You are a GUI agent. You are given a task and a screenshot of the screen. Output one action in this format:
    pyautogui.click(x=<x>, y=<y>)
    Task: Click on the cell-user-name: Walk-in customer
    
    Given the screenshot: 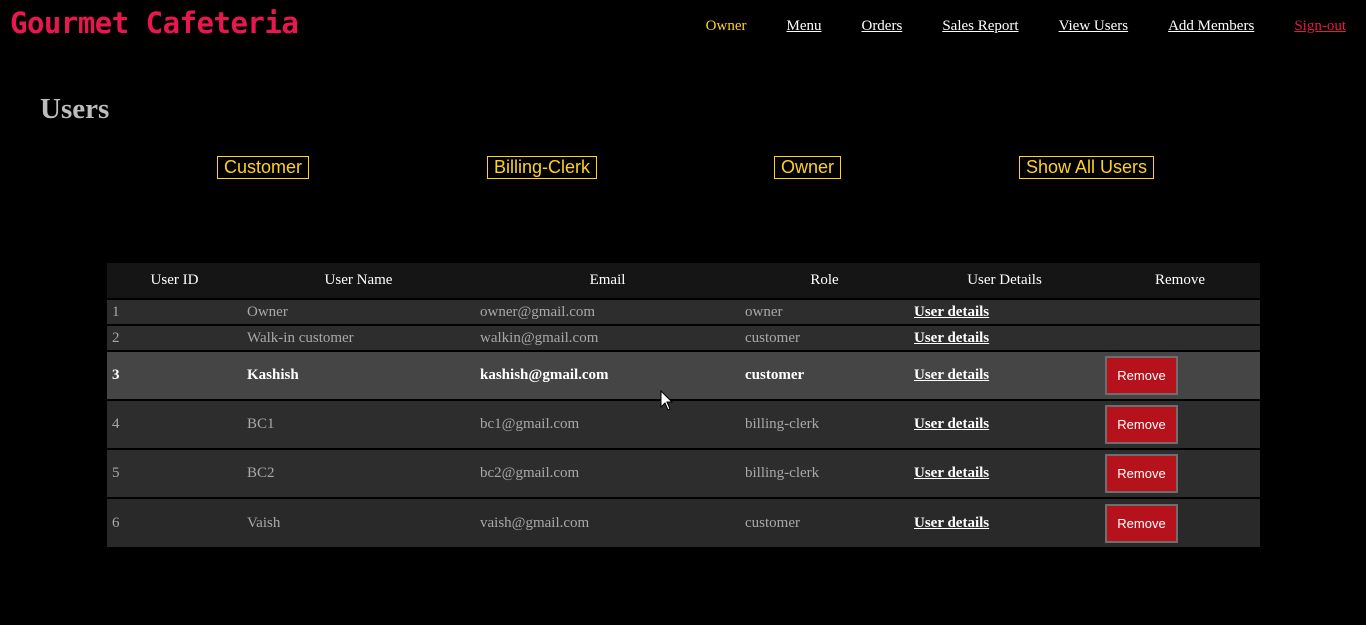 What is the action you would take?
    pyautogui.click(x=300, y=337)
    